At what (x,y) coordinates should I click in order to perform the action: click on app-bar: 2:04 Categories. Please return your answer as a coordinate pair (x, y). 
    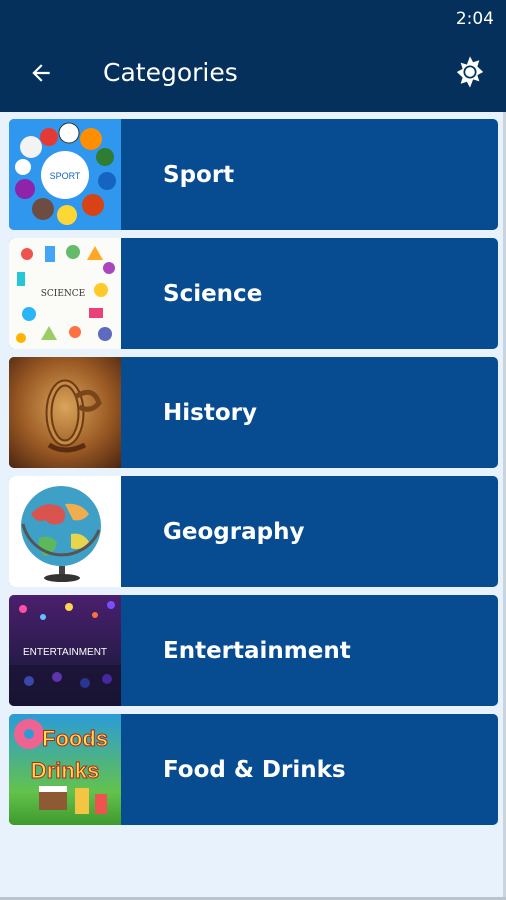
    Looking at the image, I should click on (253, 56).